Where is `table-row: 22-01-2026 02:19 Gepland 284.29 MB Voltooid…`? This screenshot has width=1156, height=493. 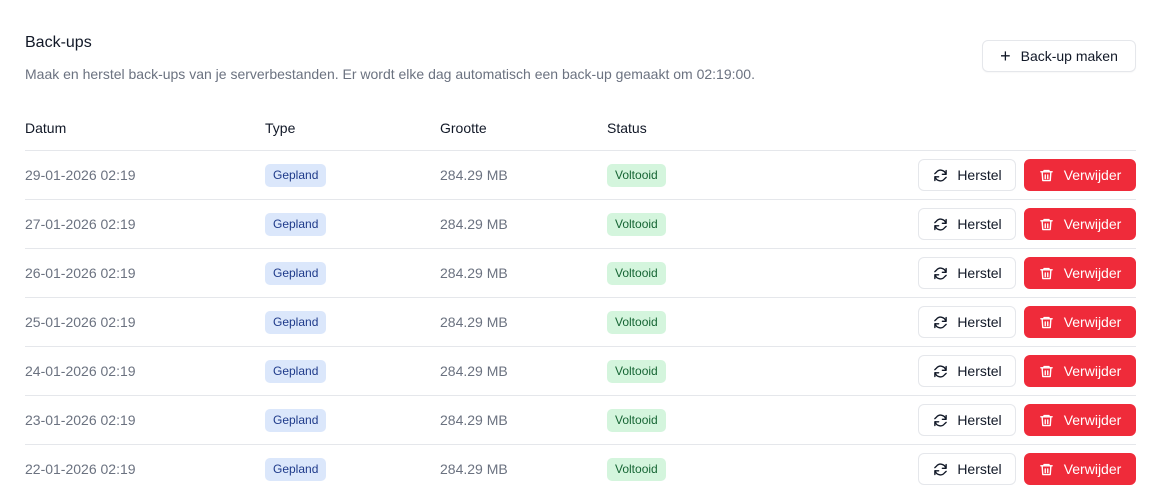
table-row: 22-01-2026 02:19 Gepland 284.29 MB Voltooid… is located at coordinates (580, 469).